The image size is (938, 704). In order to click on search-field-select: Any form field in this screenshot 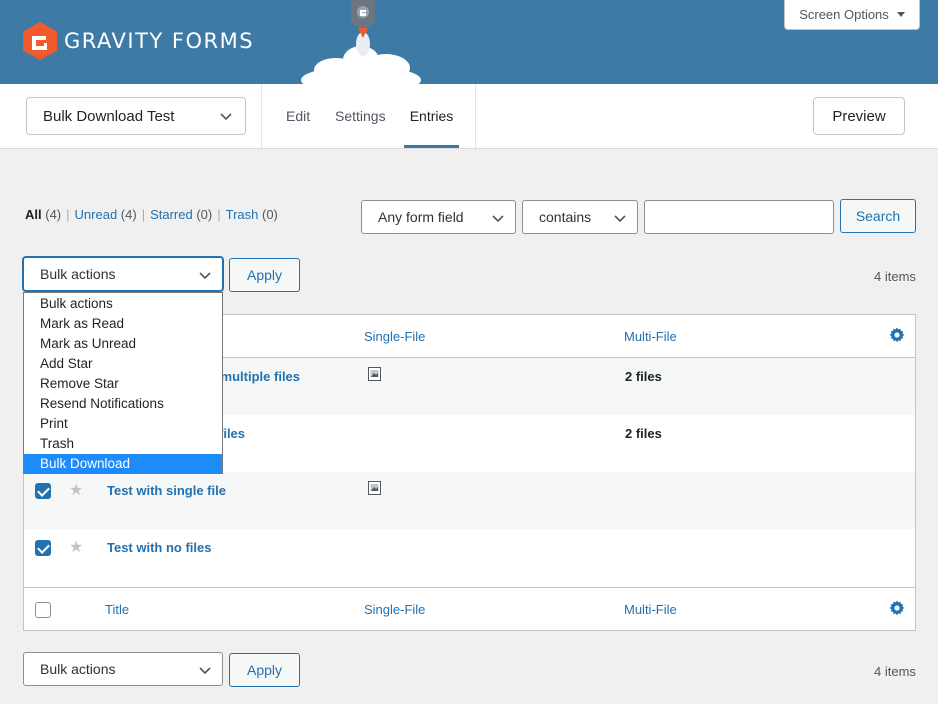, I will do `click(438, 217)`.